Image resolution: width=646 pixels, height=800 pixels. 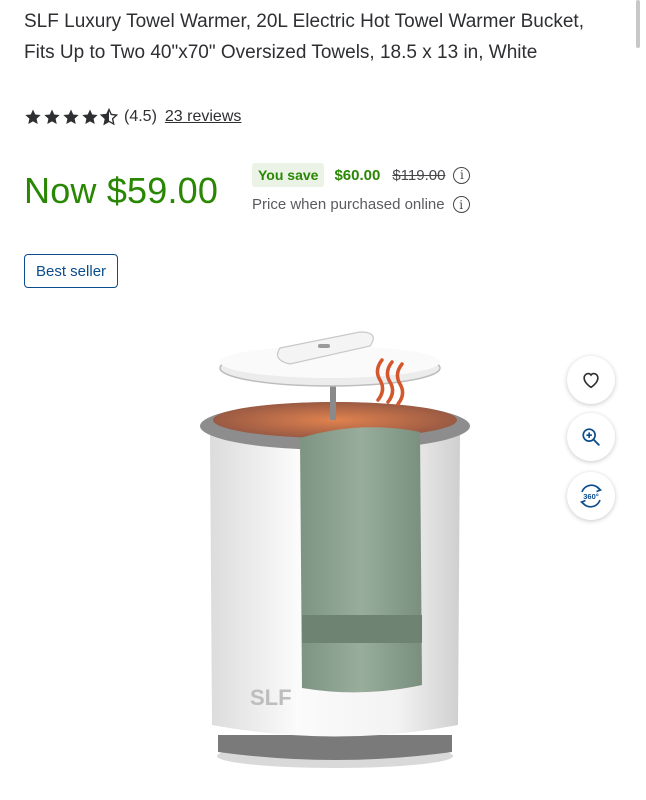 I want to click on favorite-button, so click(x=591, y=380).